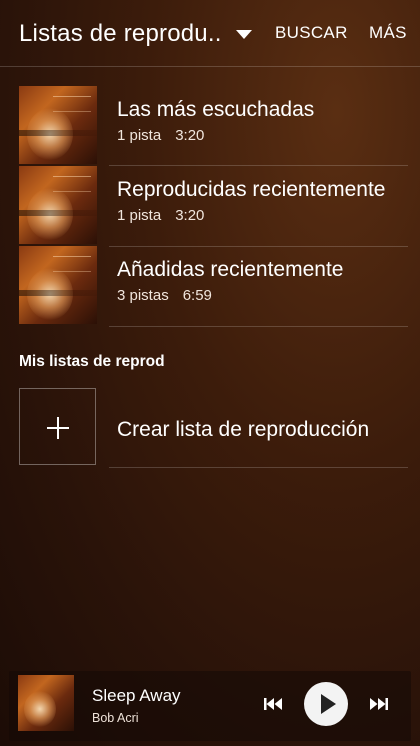 The height and width of the screenshot is (746, 420). Describe the element at coordinates (210, 706) in the screenshot. I see `mini-player: Sleep Away Bob Acri` at that location.